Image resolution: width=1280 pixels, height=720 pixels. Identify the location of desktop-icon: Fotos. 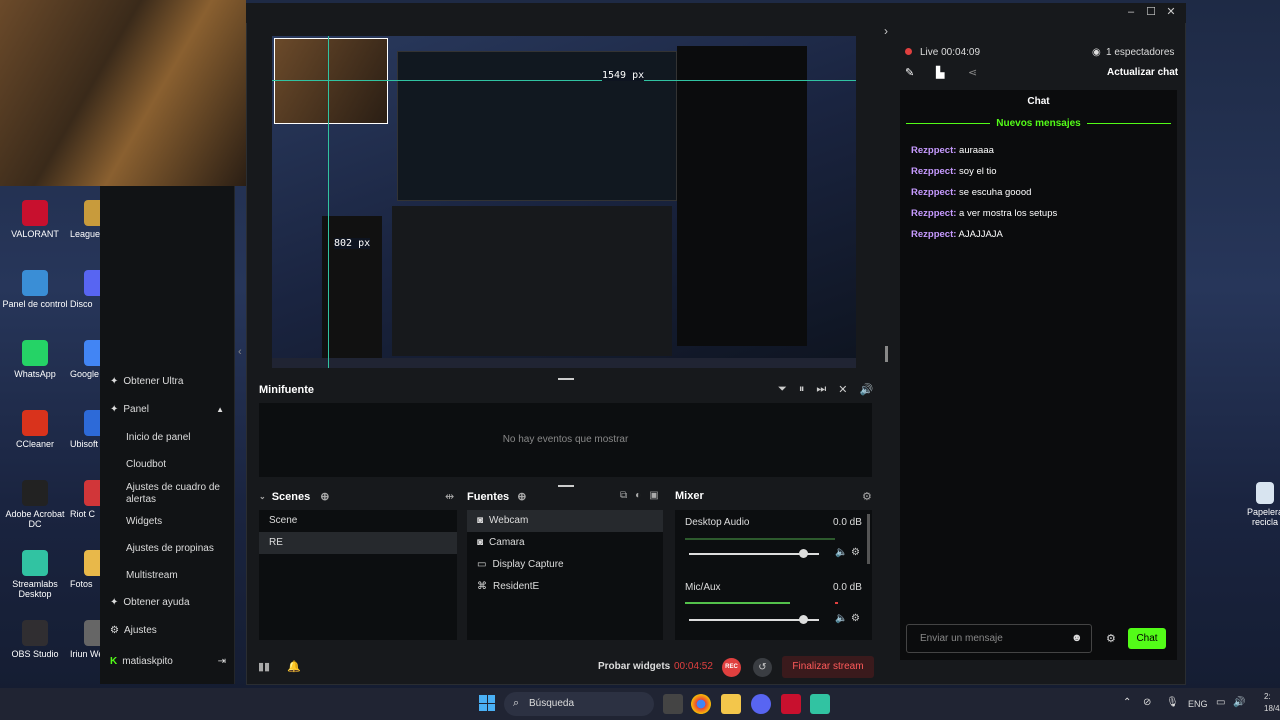
(85, 569).